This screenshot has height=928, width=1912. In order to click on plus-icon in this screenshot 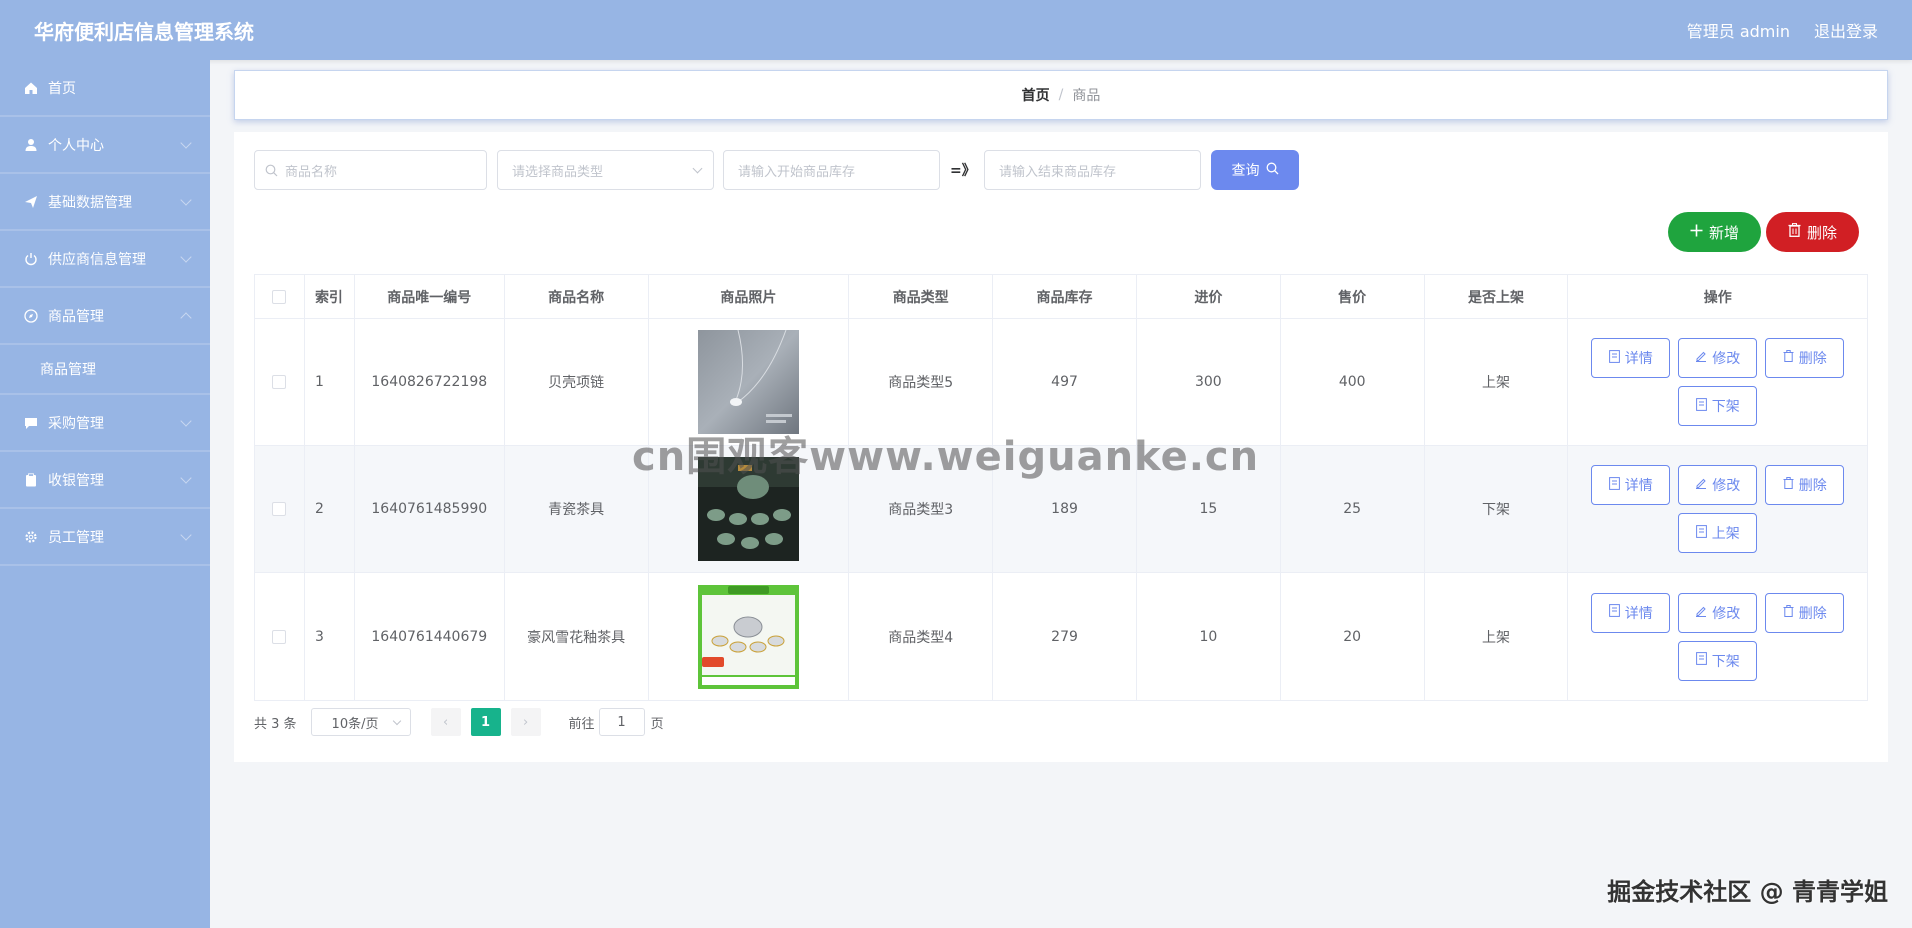, I will do `click(1696, 232)`.